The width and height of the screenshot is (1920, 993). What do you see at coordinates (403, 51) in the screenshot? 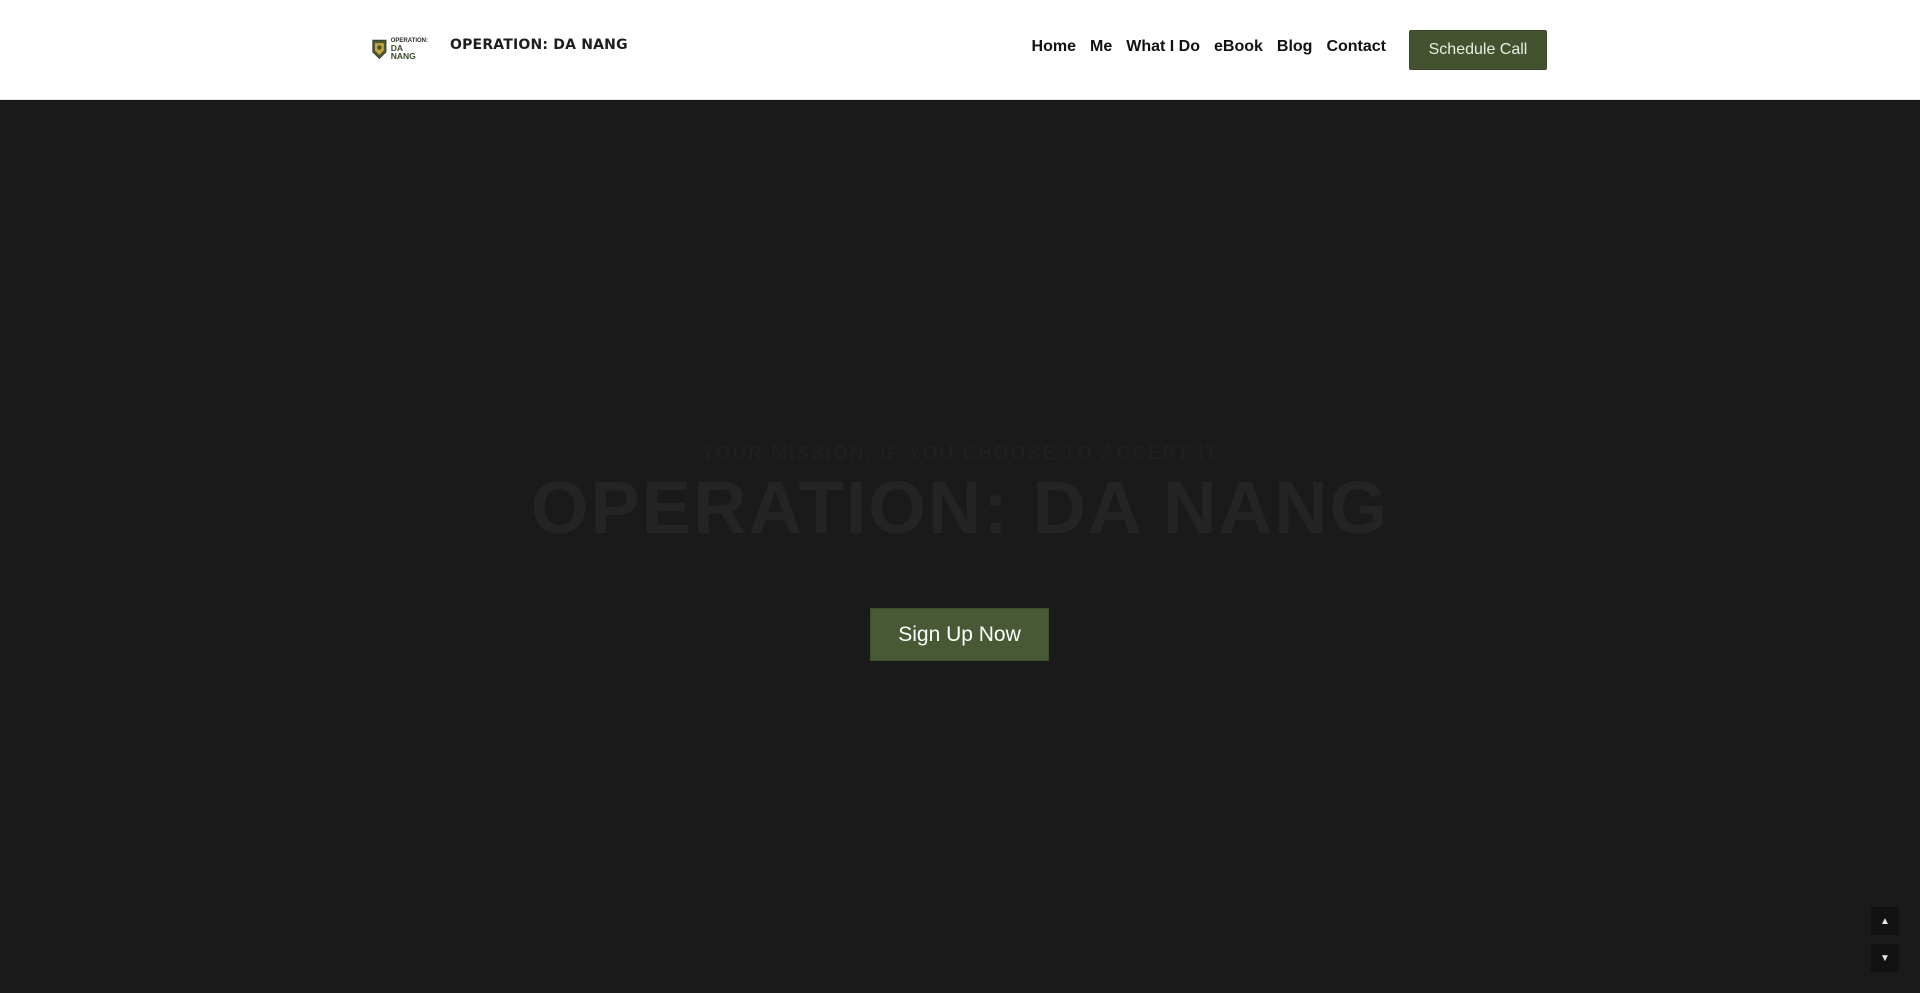
I see `logo-wordmark-bottom: DA NANG` at bounding box center [403, 51].